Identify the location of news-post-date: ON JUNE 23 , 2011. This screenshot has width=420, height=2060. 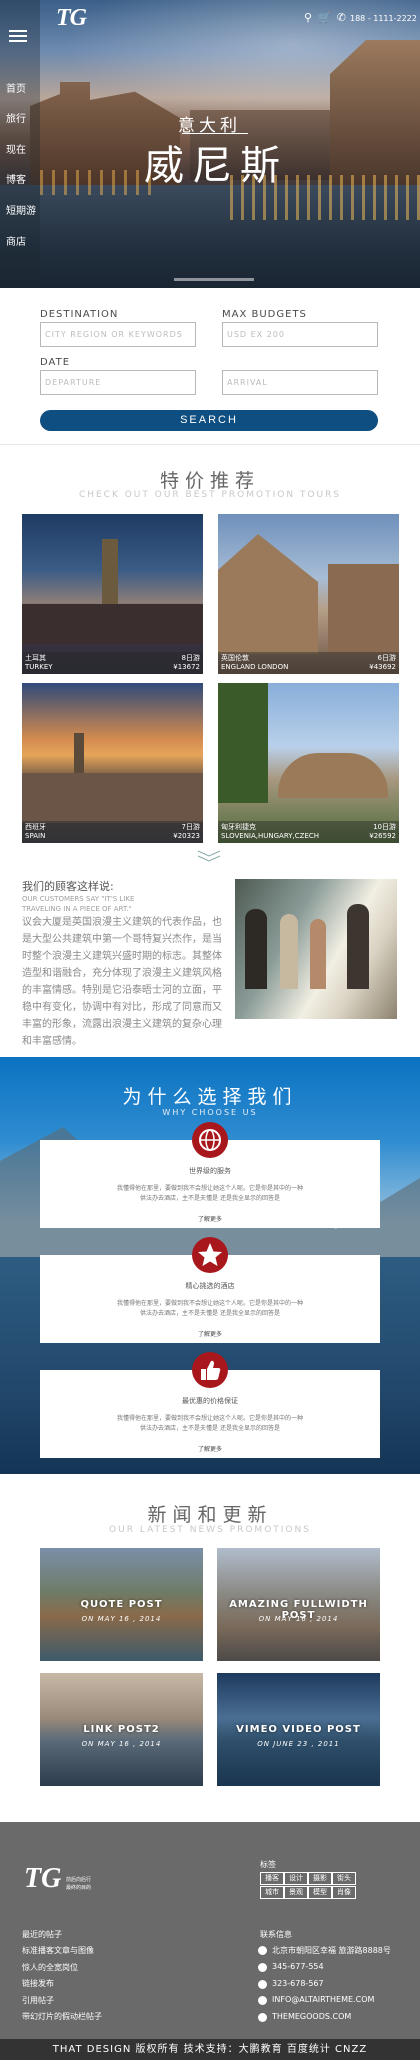
(298, 1744).